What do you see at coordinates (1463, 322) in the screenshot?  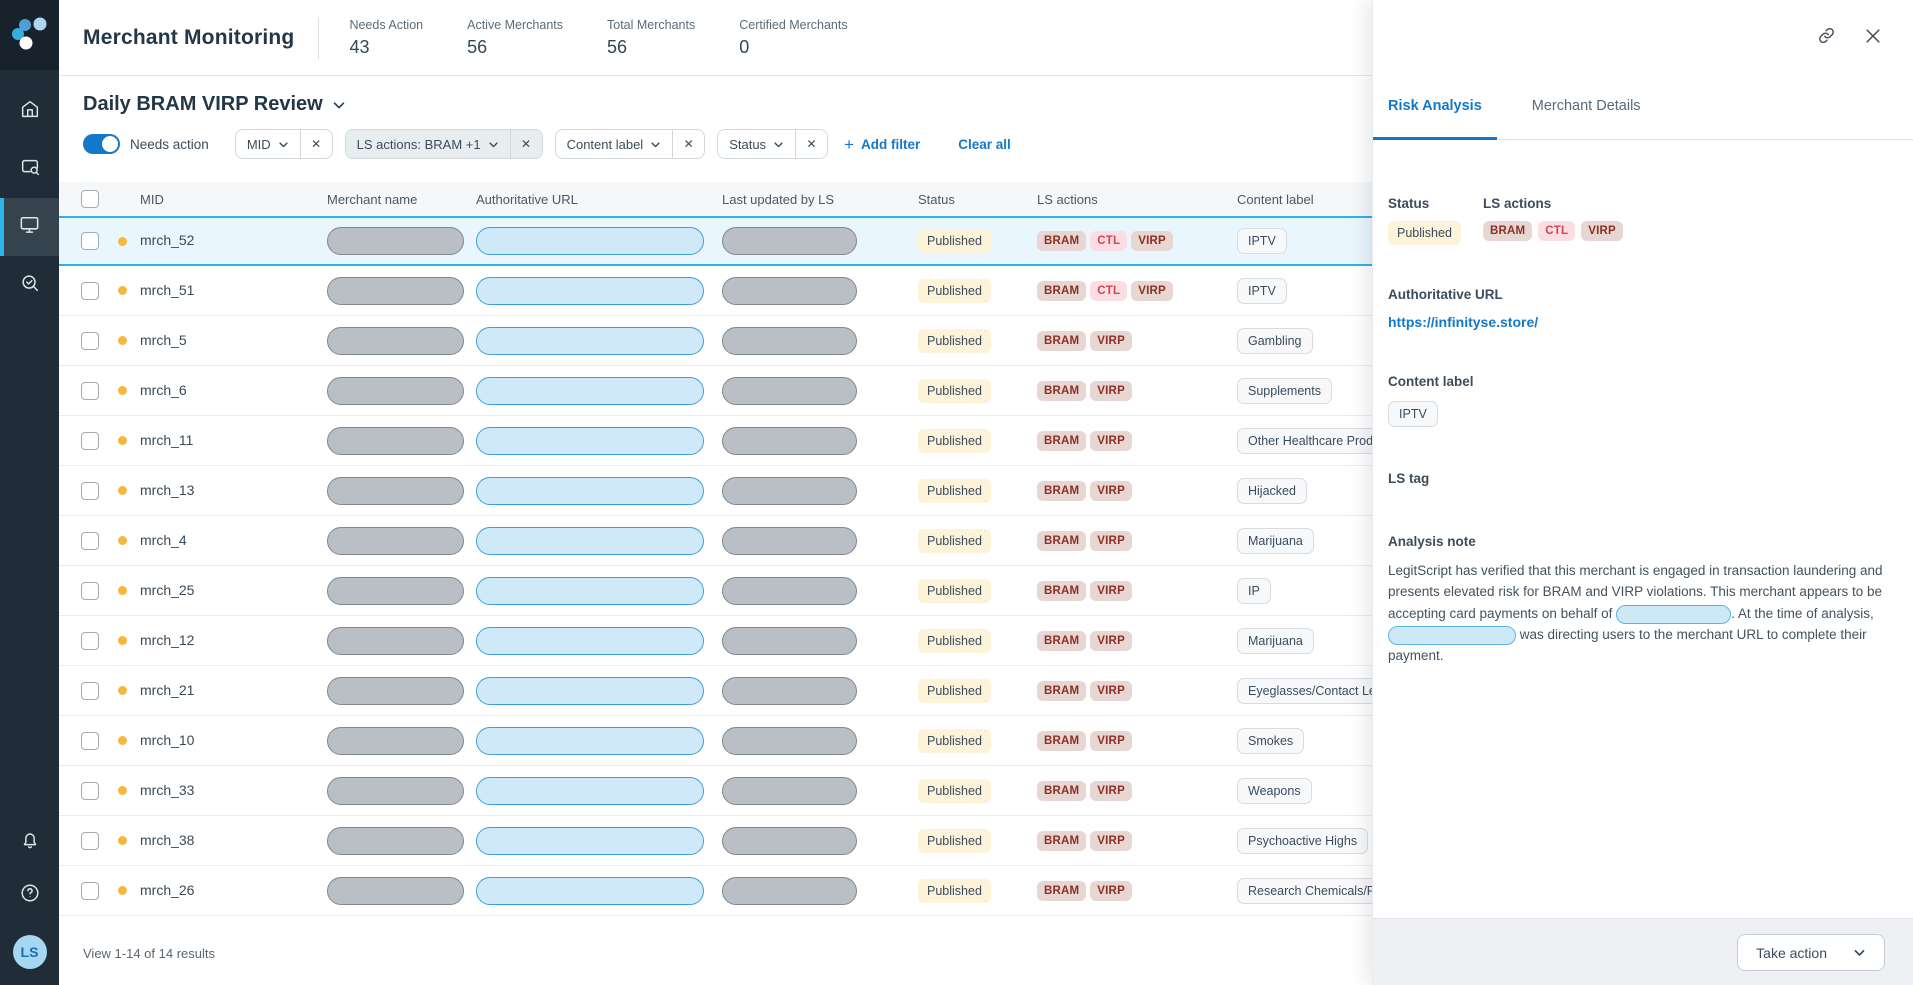 I see `authoritative-url-link: https://infinityse.store/` at bounding box center [1463, 322].